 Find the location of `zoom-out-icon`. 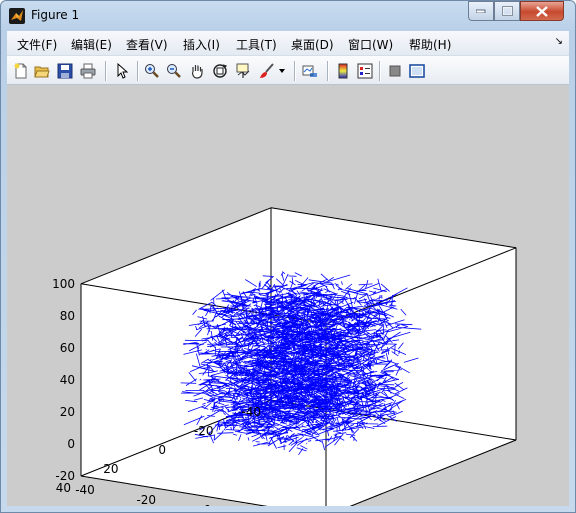

zoom-out-icon is located at coordinates (174, 71).